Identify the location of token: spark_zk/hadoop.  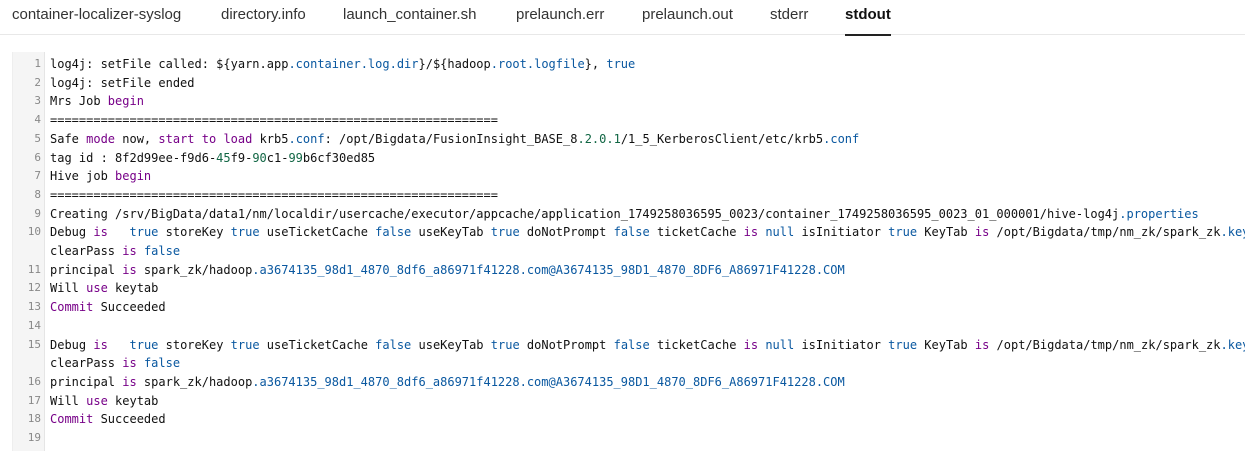
(194, 269).